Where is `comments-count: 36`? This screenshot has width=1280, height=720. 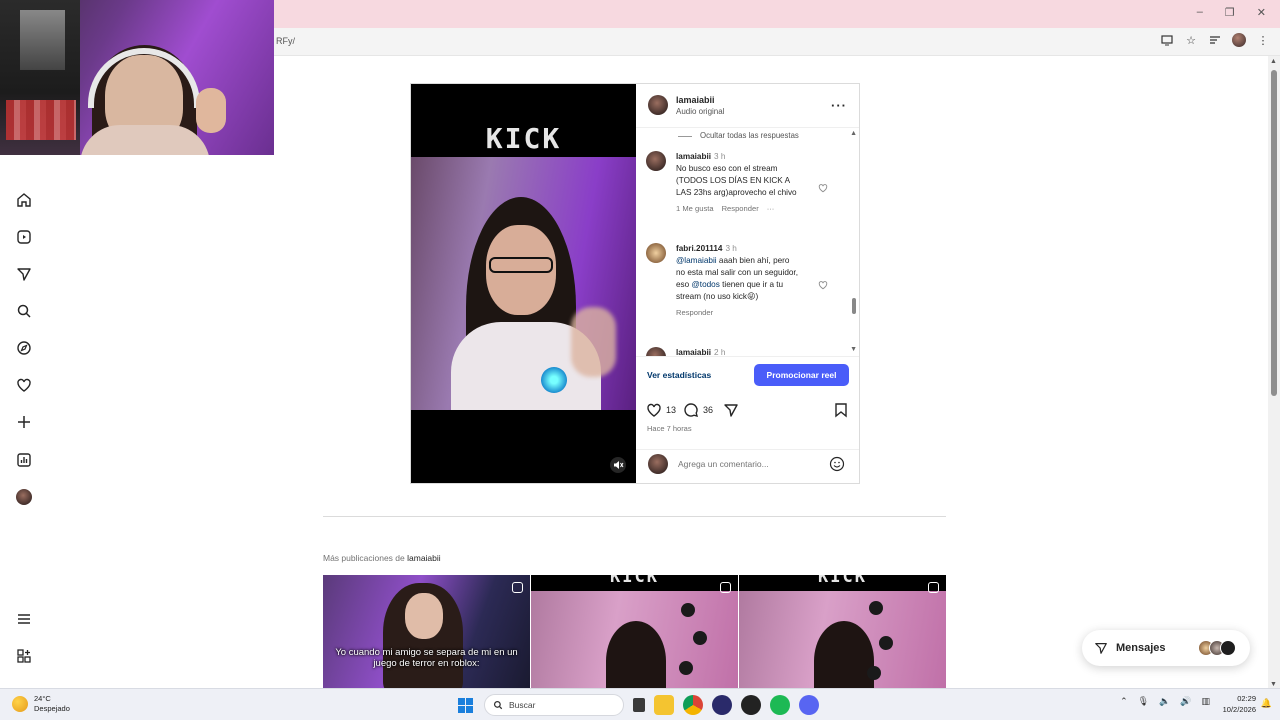
comments-count: 36 is located at coordinates (708, 410).